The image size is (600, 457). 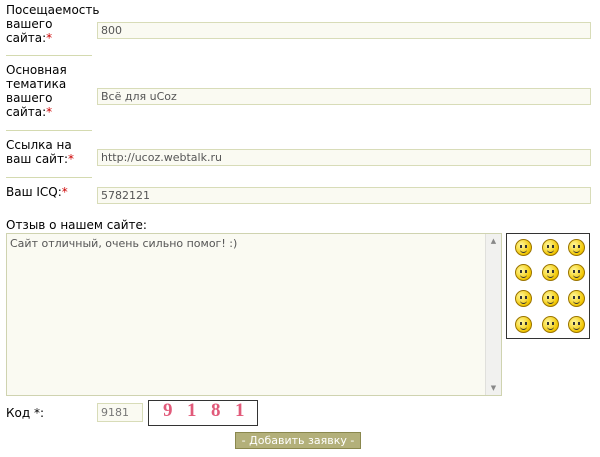 I want to click on scroll-up-icon: ▲, so click(x=493, y=241).